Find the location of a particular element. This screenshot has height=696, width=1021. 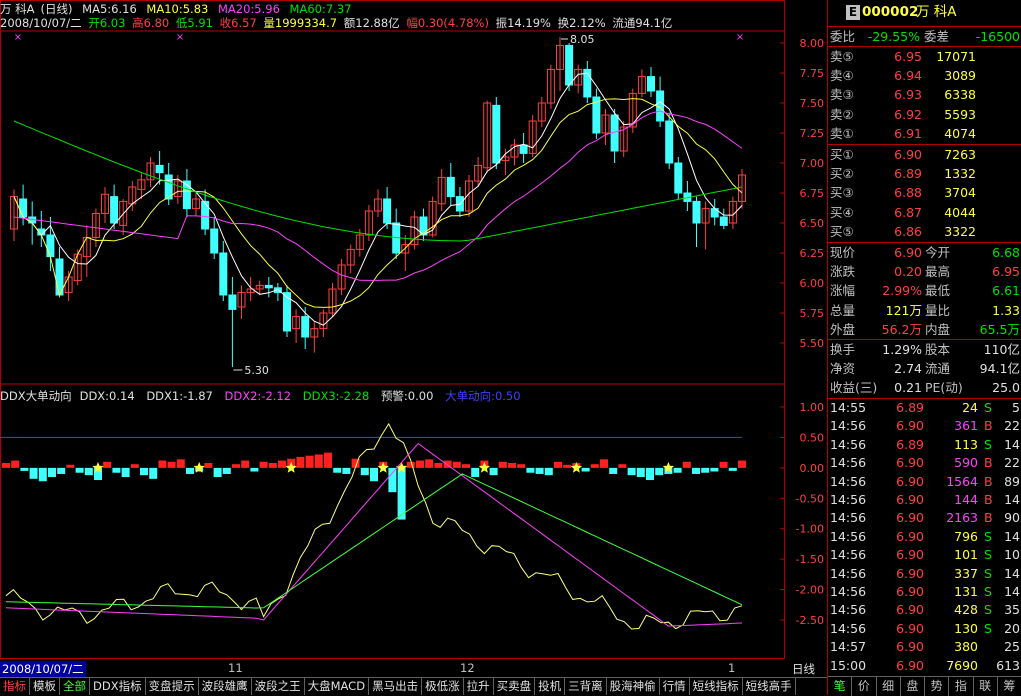

event-marker: × is located at coordinates (180, 37).